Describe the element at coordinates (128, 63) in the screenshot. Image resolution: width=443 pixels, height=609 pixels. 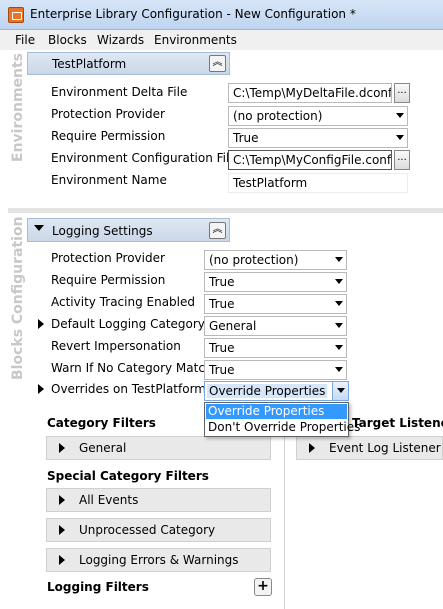
I see `environment-header: TestPlatform ︽` at that location.